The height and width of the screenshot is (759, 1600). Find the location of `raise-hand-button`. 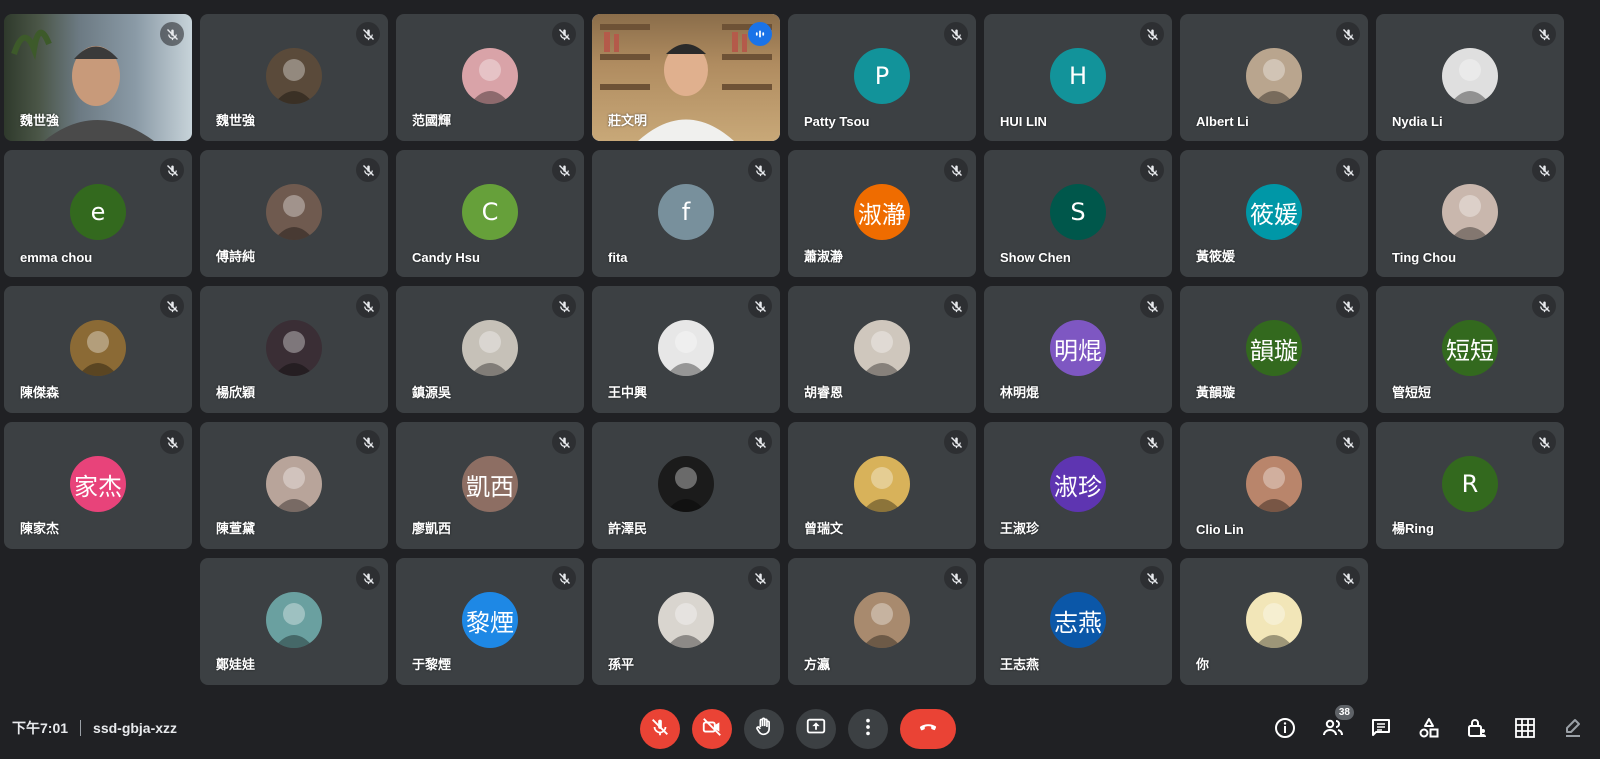

raise-hand-button is located at coordinates (764, 729).